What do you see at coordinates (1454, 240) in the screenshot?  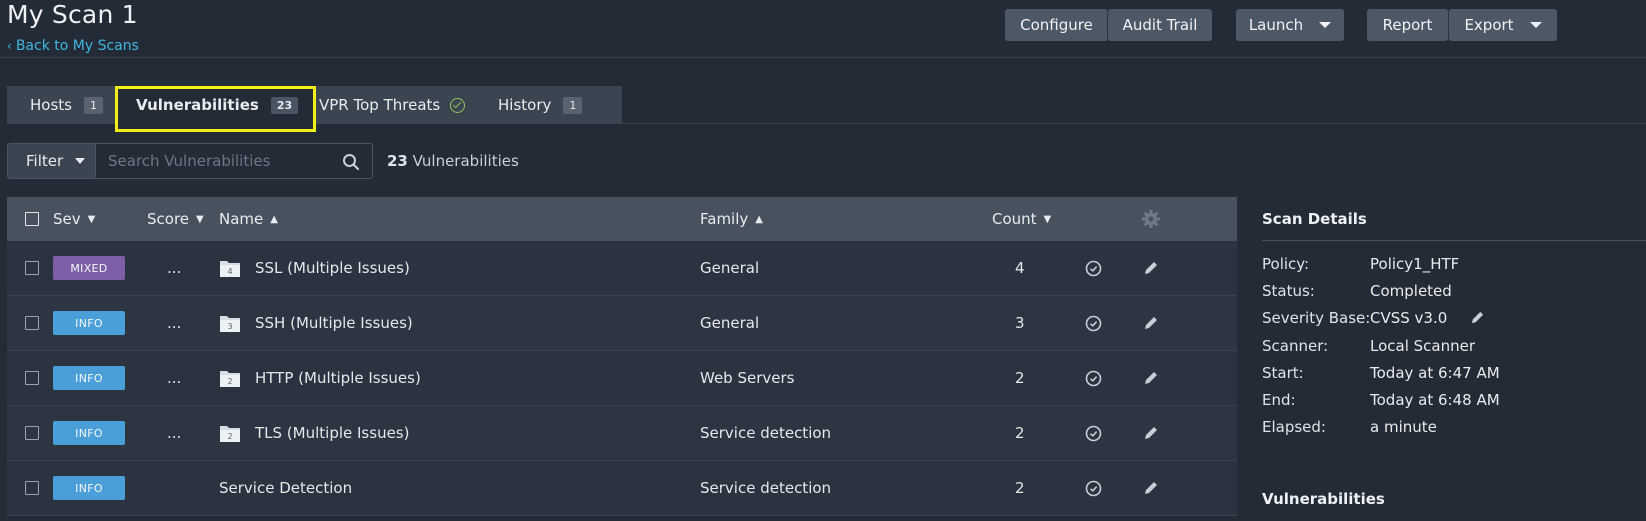 I see `panel-divider` at bounding box center [1454, 240].